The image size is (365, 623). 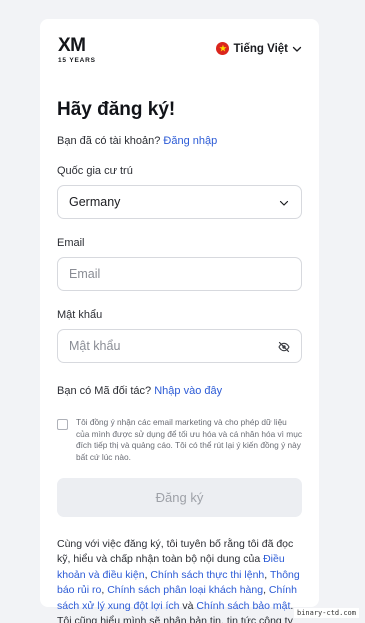 I want to click on partner-text: Bạn có Mã đối tác?, so click(x=104, y=391).